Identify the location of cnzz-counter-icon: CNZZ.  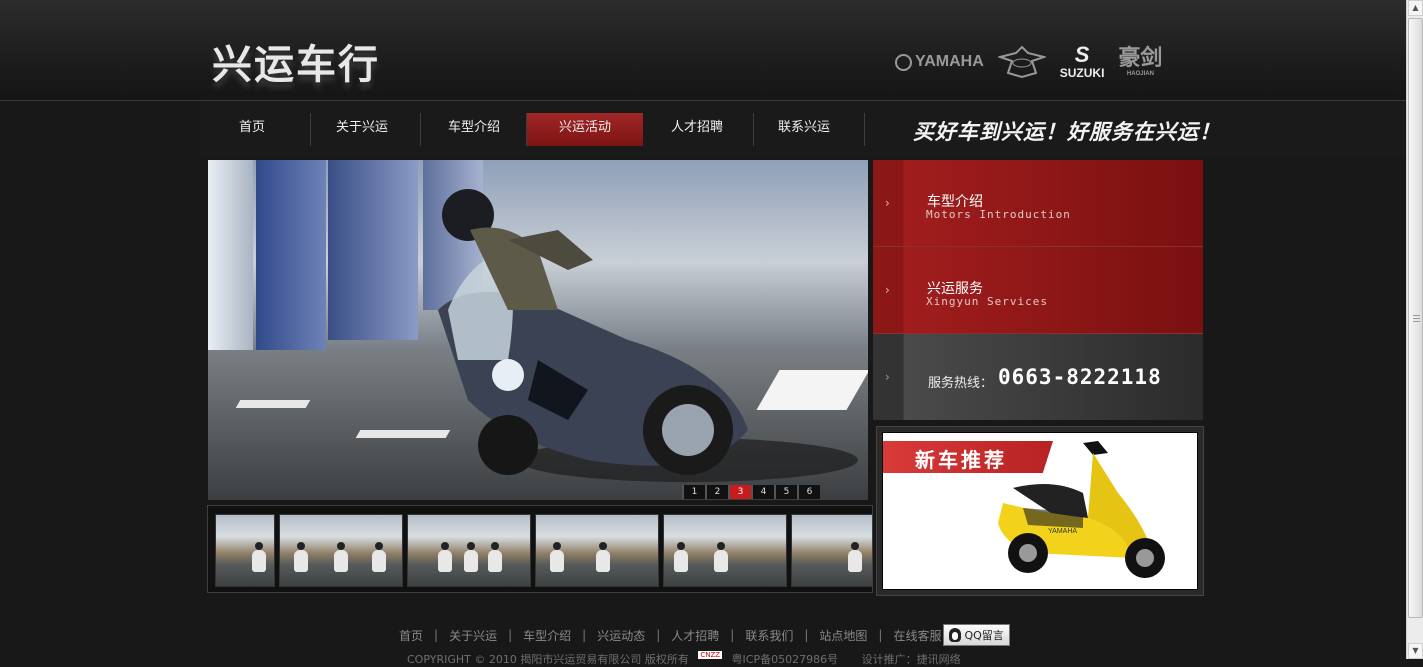
(710, 655).